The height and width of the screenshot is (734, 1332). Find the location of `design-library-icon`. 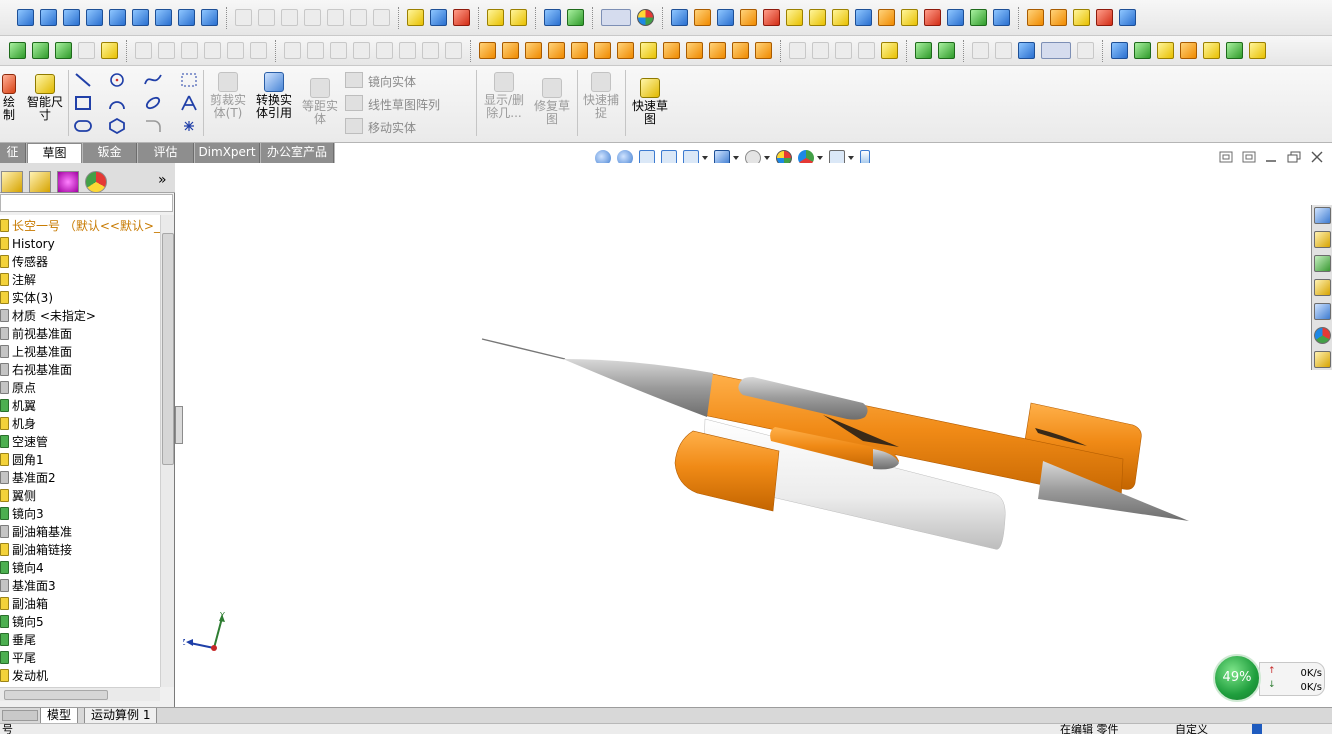

design-library-icon is located at coordinates (1322, 263).